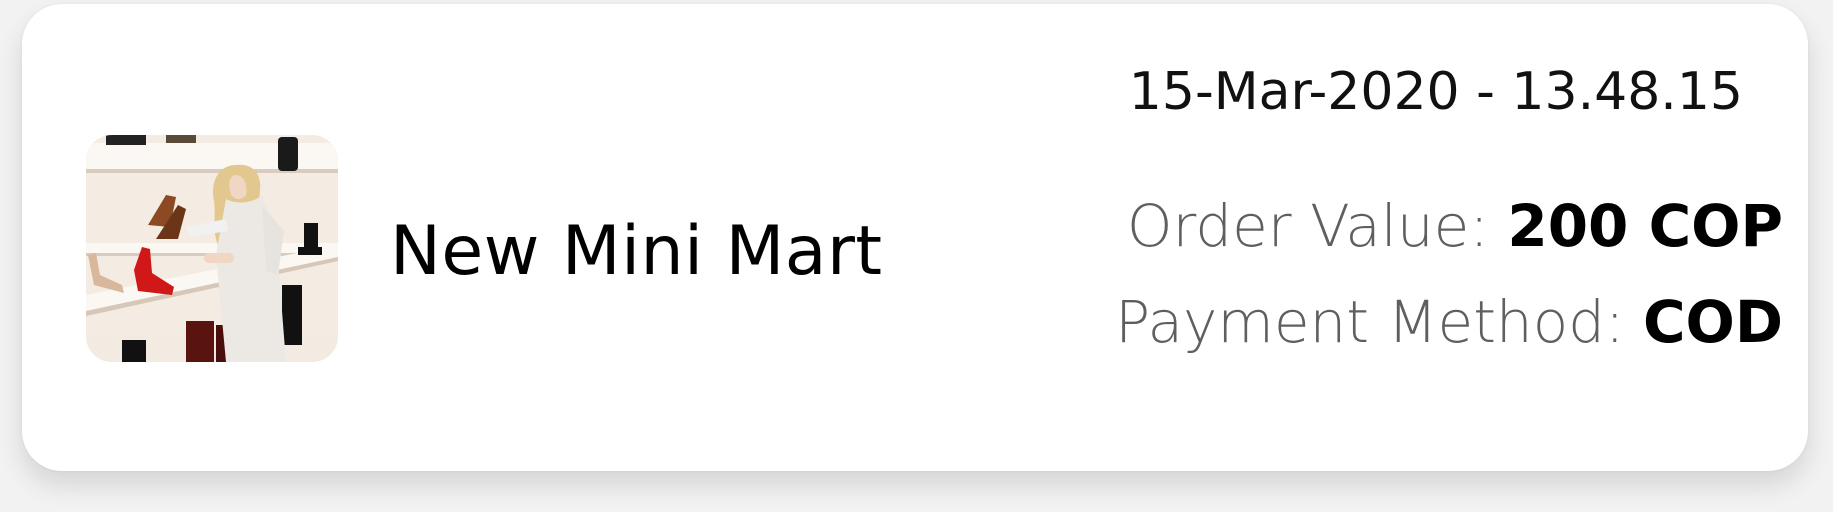 The width and height of the screenshot is (1833, 512). I want to click on payment-method-label: Payment Method:, so click(1379, 322).